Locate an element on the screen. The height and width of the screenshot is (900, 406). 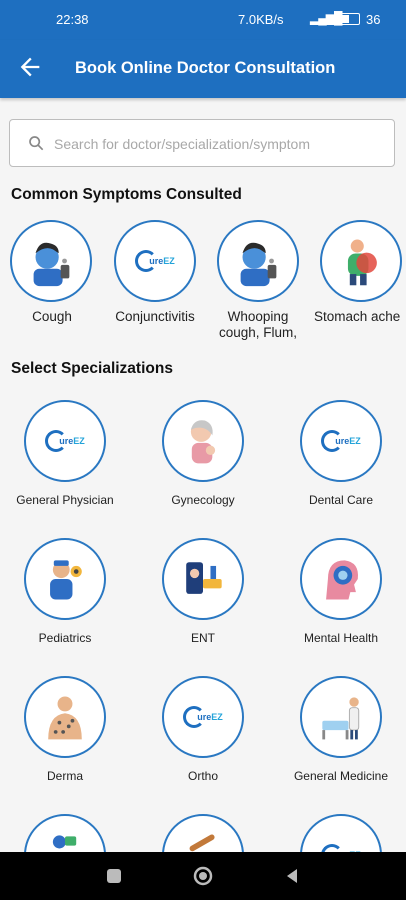
symptom-cough is located at coordinates (51, 261).